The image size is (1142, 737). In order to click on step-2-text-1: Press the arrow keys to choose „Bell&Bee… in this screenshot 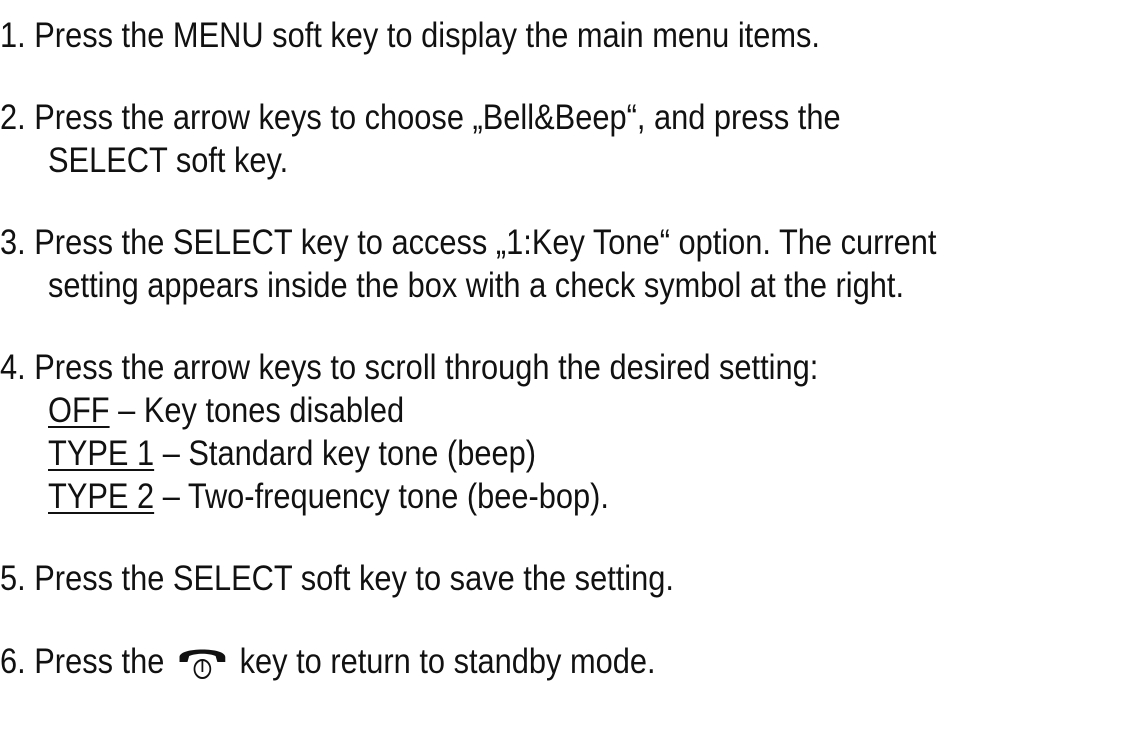, I will do `click(437, 117)`.